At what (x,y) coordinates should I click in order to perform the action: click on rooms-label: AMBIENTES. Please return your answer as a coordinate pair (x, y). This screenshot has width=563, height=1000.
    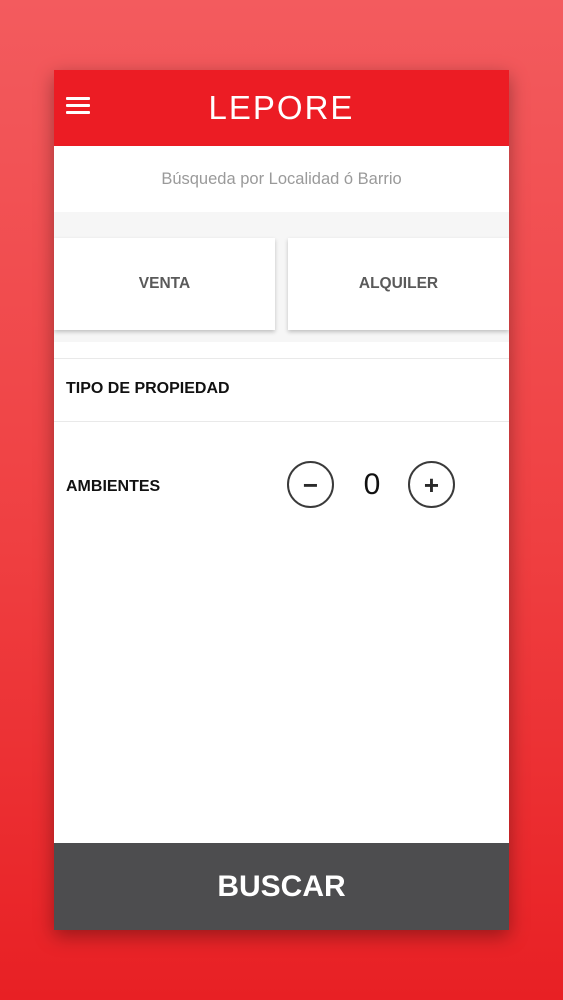
    Looking at the image, I should click on (113, 486).